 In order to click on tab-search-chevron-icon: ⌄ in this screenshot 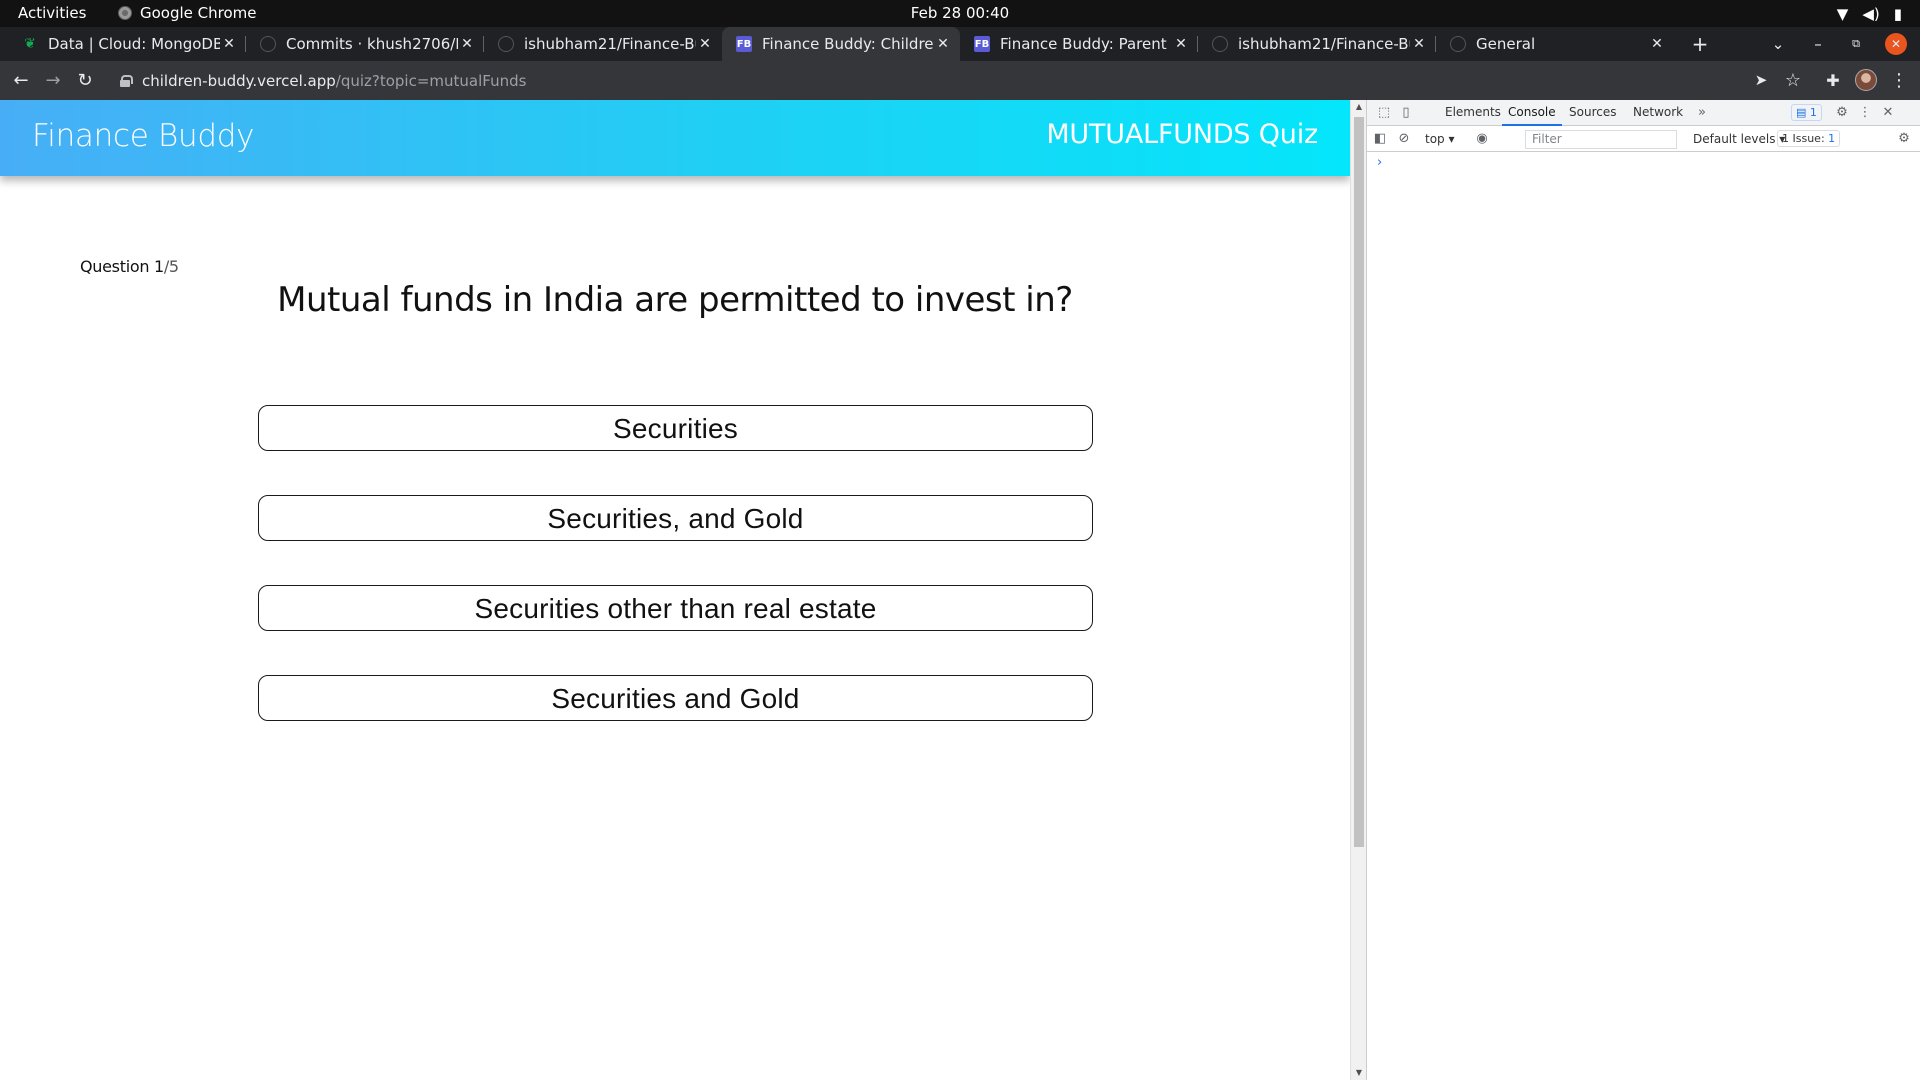, I will do `click(1778, 44)`.